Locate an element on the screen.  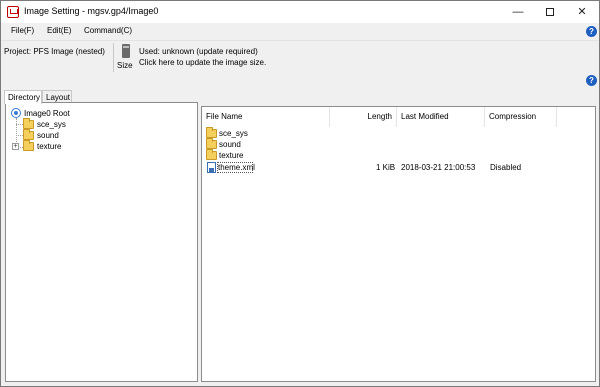
tree-item-label: texture is located at coordinates (49, 146).